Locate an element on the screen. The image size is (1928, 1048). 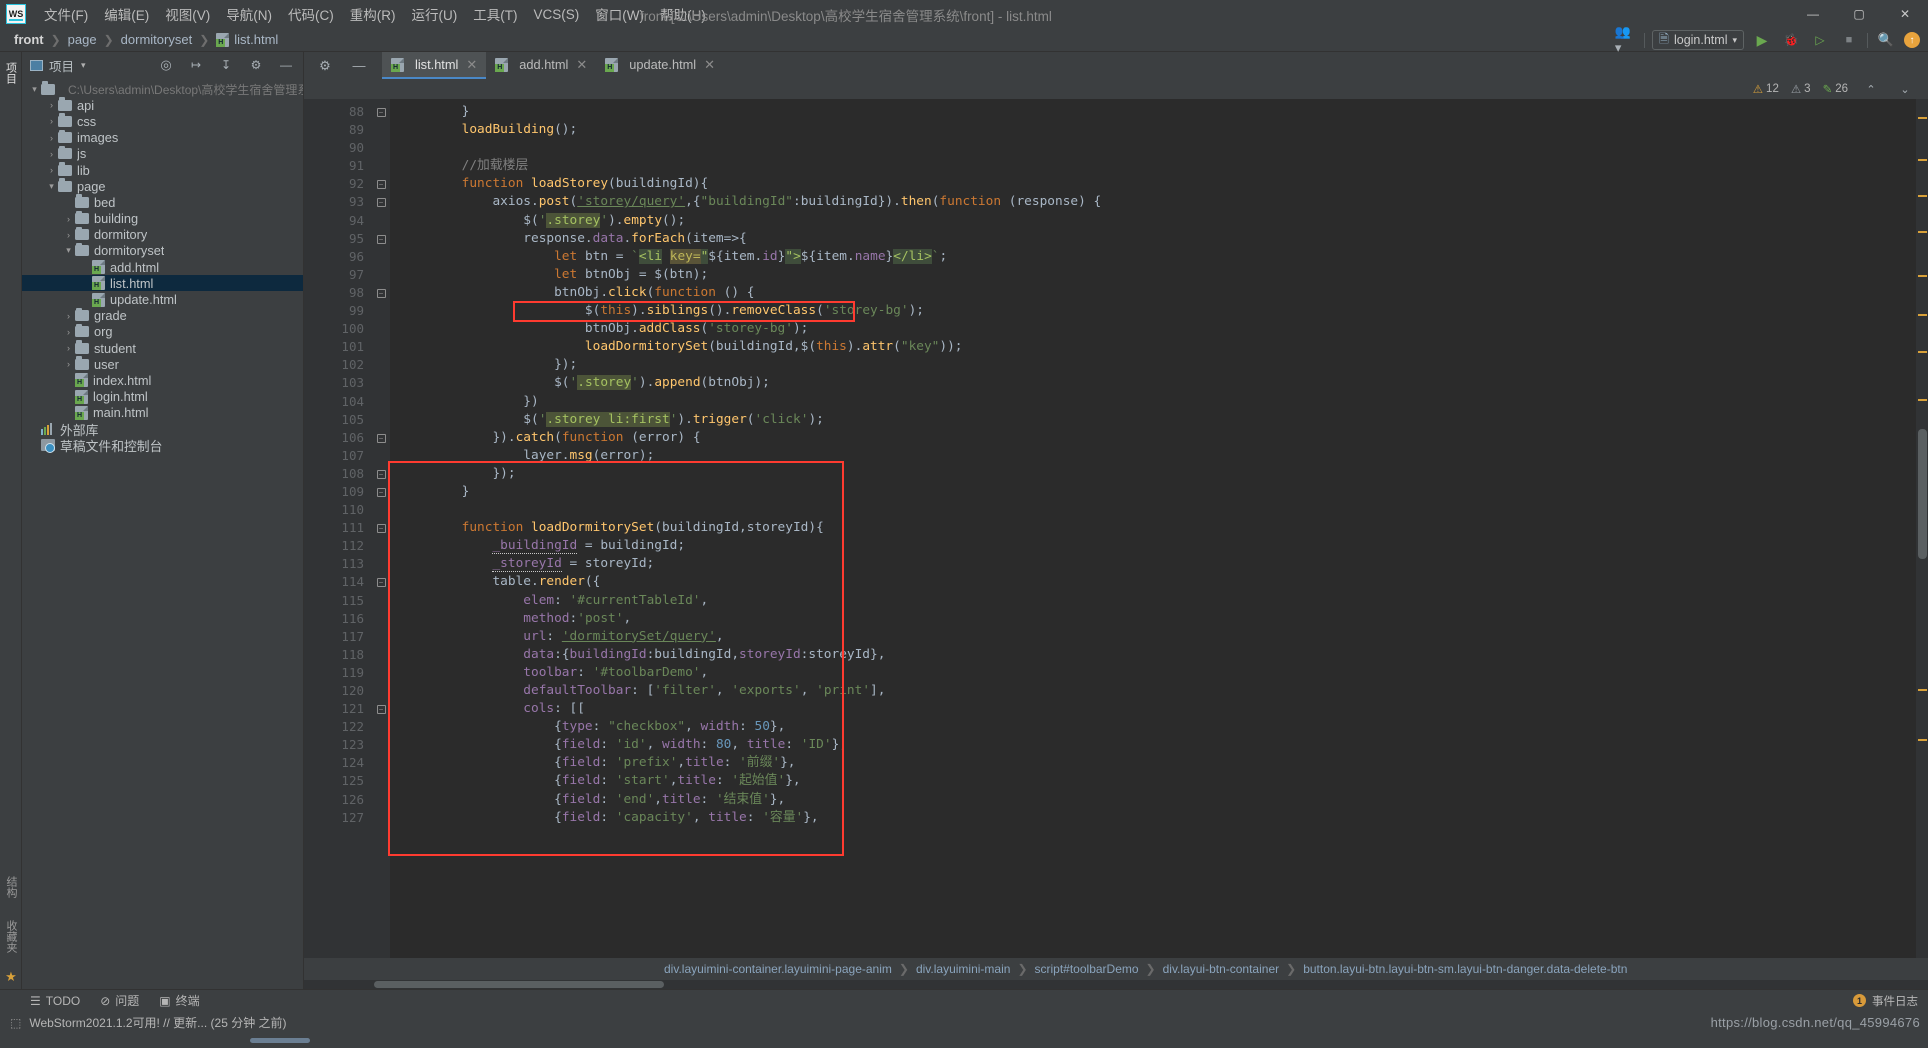
menu-tools: 工具(T) is located at coordinates (495, 14).